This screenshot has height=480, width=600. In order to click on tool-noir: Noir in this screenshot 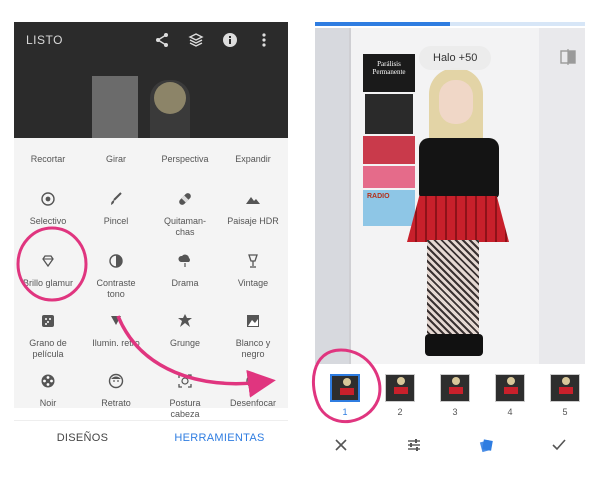, I will do `click(48, 389)`.